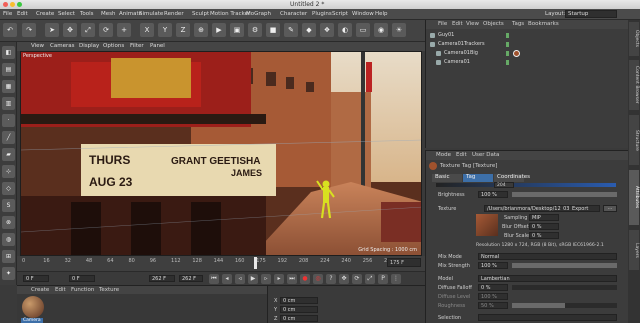 This screenshot has width=640, height=323. Describe the element at coordinates (309, 30) in the screenshot. I see `subdivision-icon: ◆` at that location.